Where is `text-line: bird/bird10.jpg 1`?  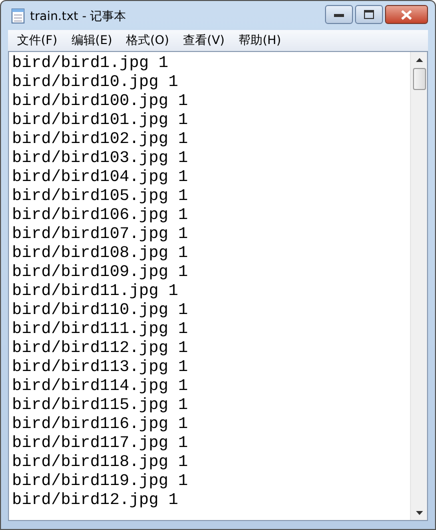 text-line: bird/bird10.jpg 1 is located at coordinates (95, 81).